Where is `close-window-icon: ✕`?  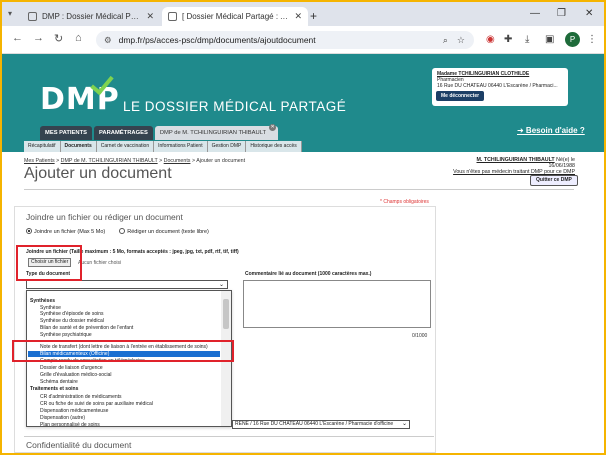 close-window-icon: ✕ is located at coordinates (589, 13).